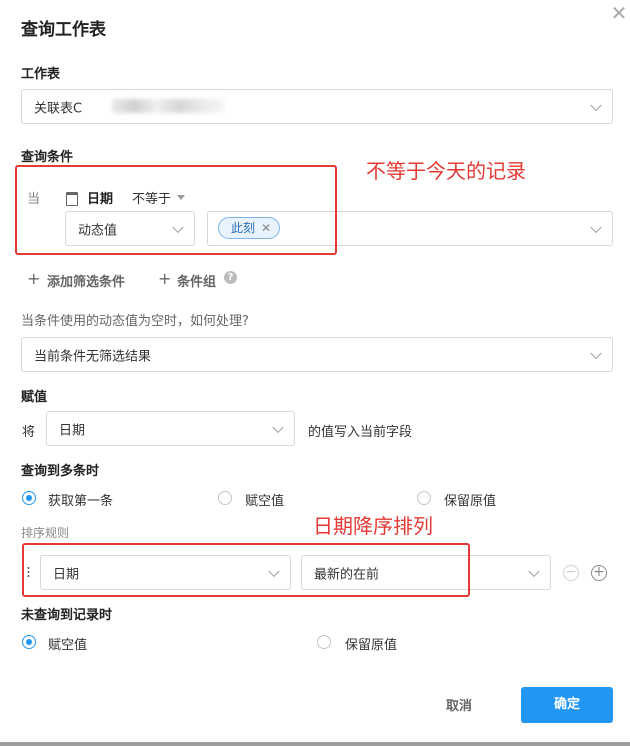 Image resolution: width=630 pixels, height=746 pixels. What do you see at coordinates (599, 573) in the screenshot?
I see `add-rule-icon: +` at bounding box center [599, 573].